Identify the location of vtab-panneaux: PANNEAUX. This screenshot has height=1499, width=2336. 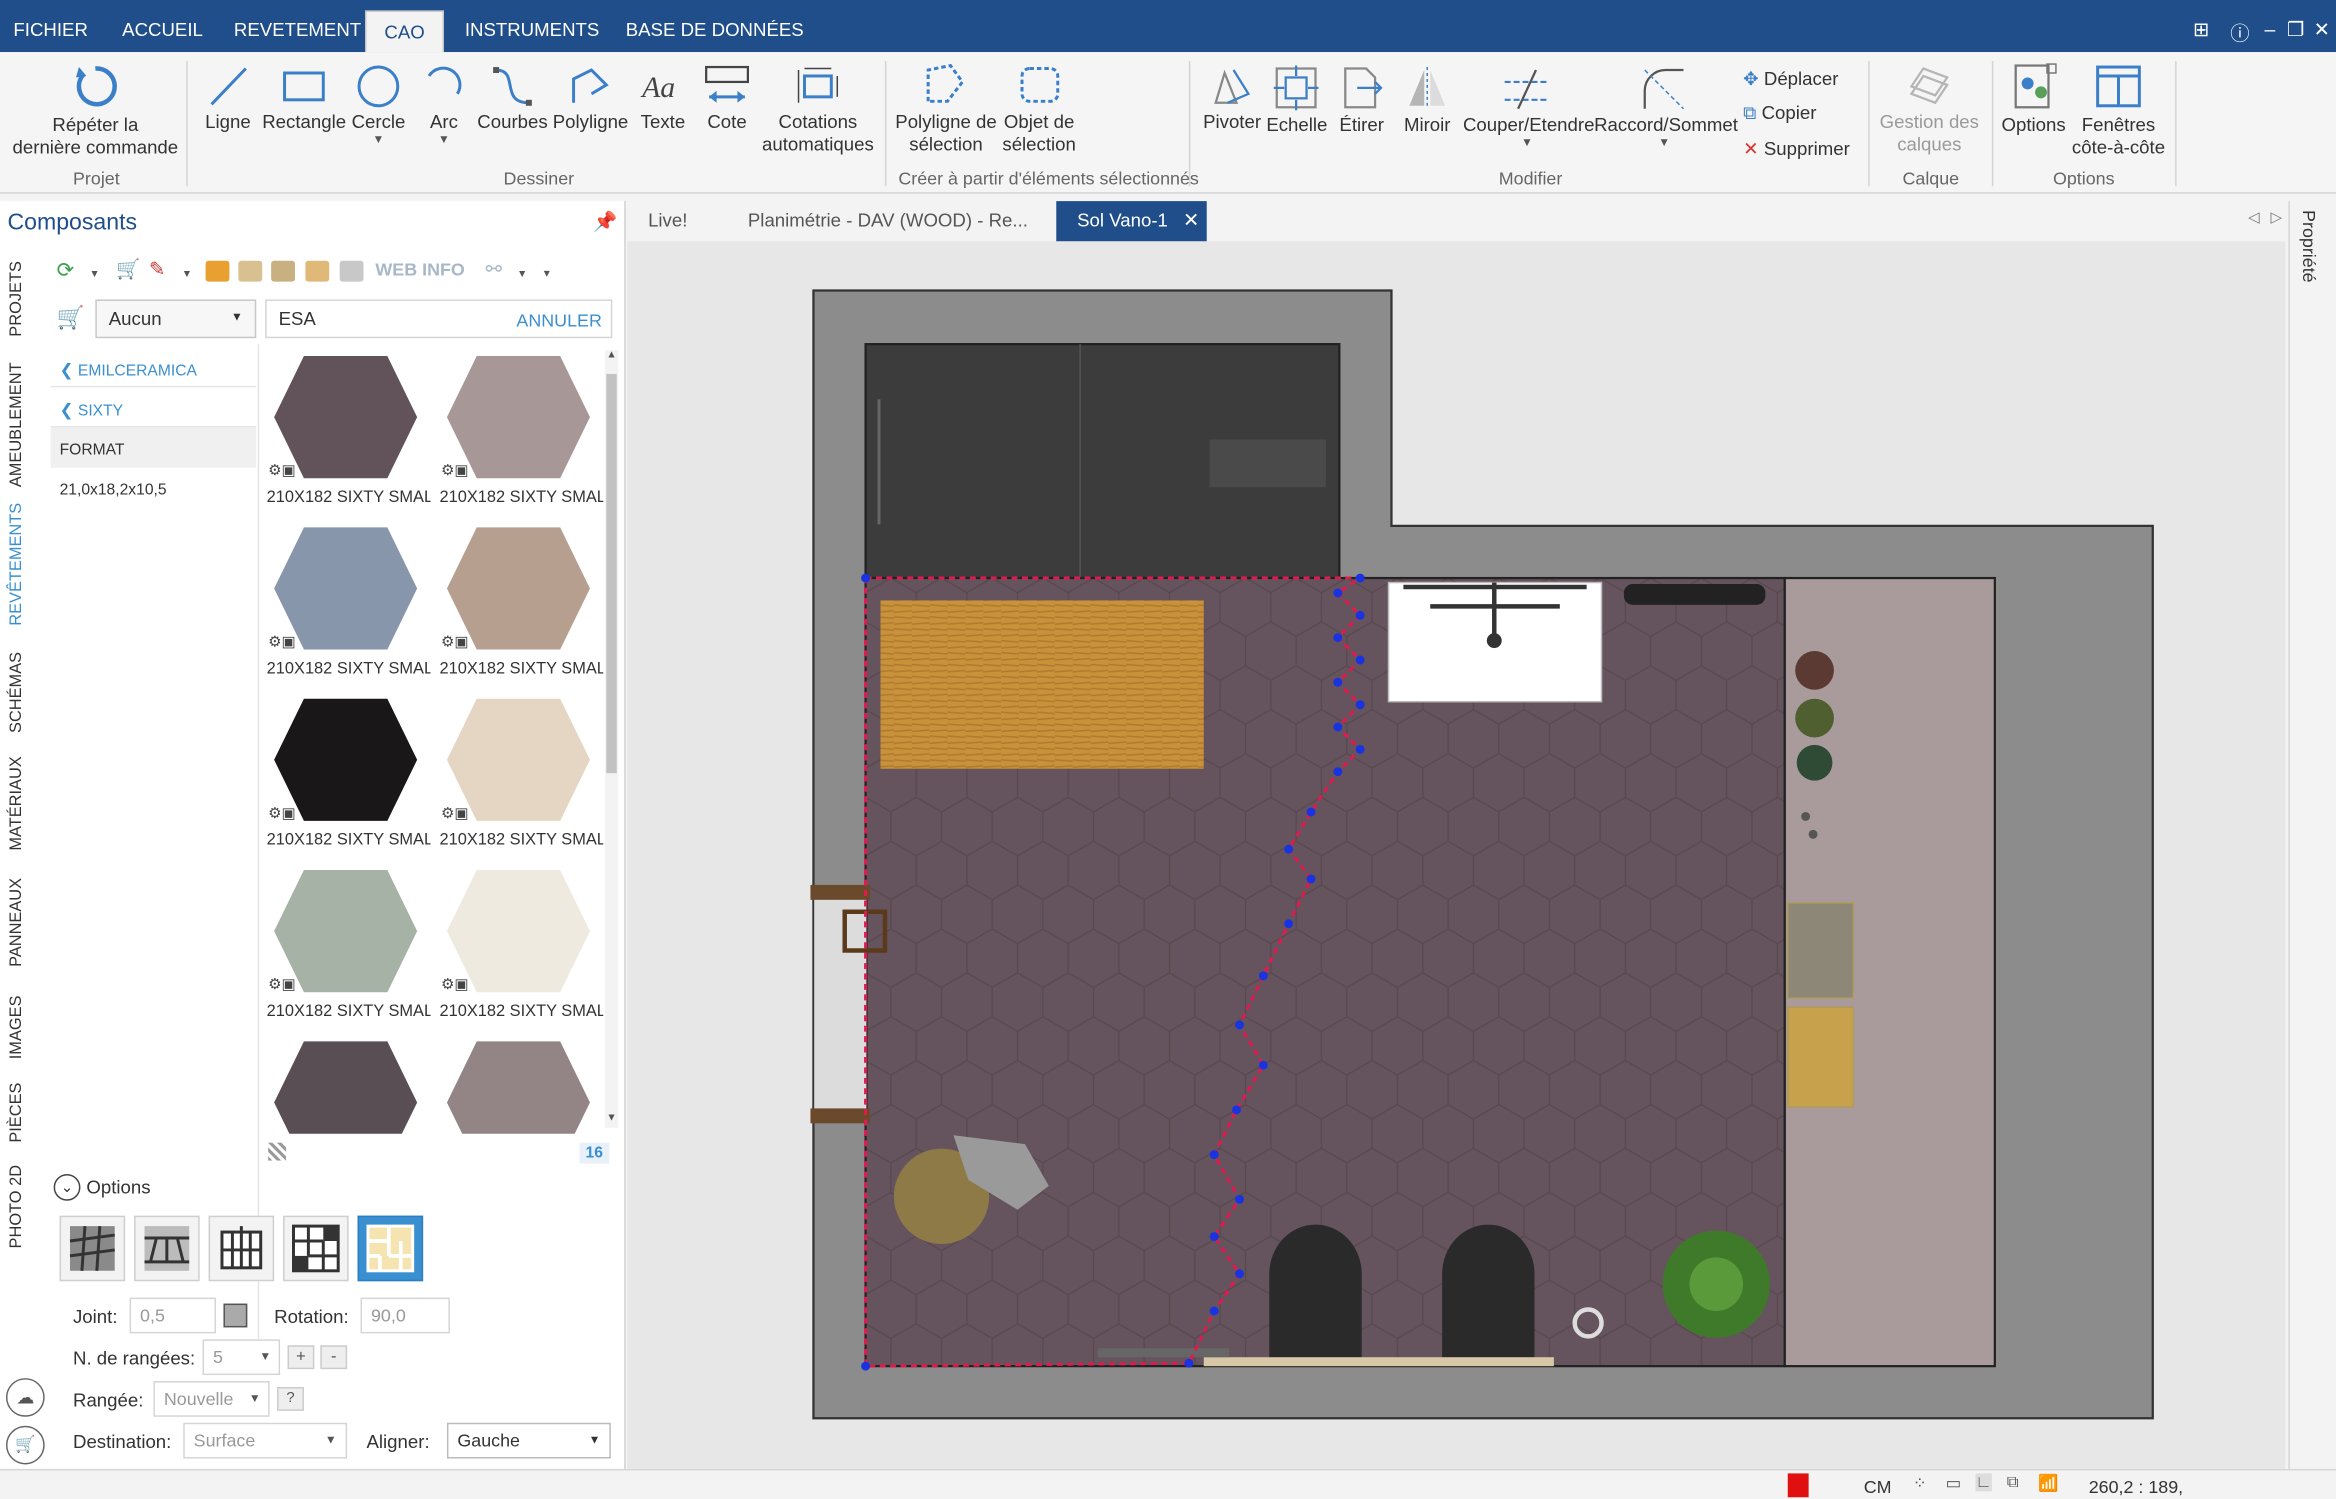
(22, 923).